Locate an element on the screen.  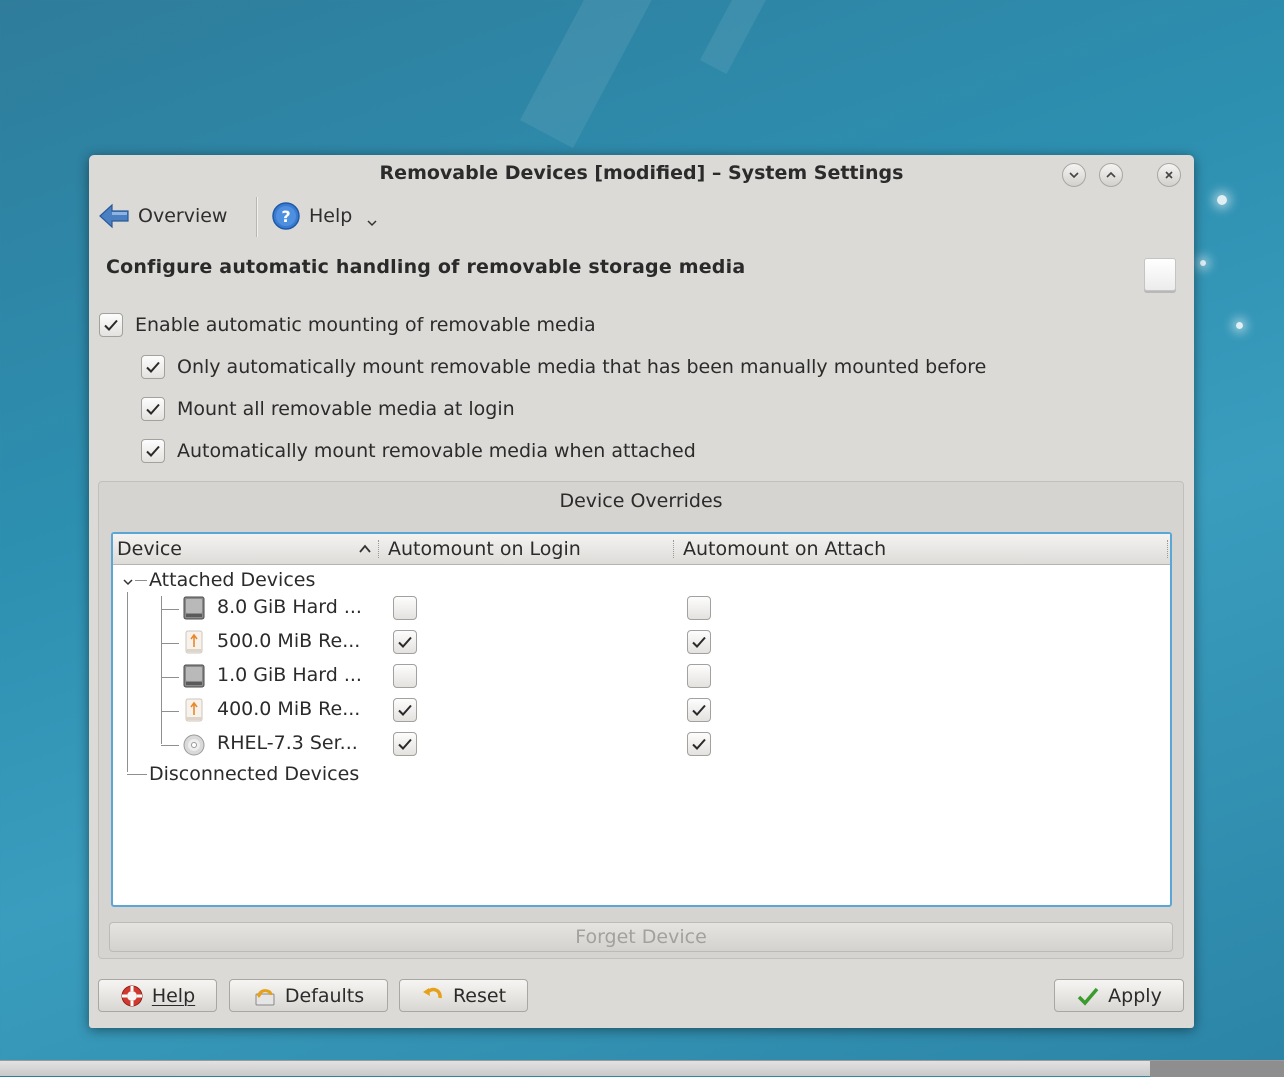
reset-button: Reset is located at coordinates (463, 995).